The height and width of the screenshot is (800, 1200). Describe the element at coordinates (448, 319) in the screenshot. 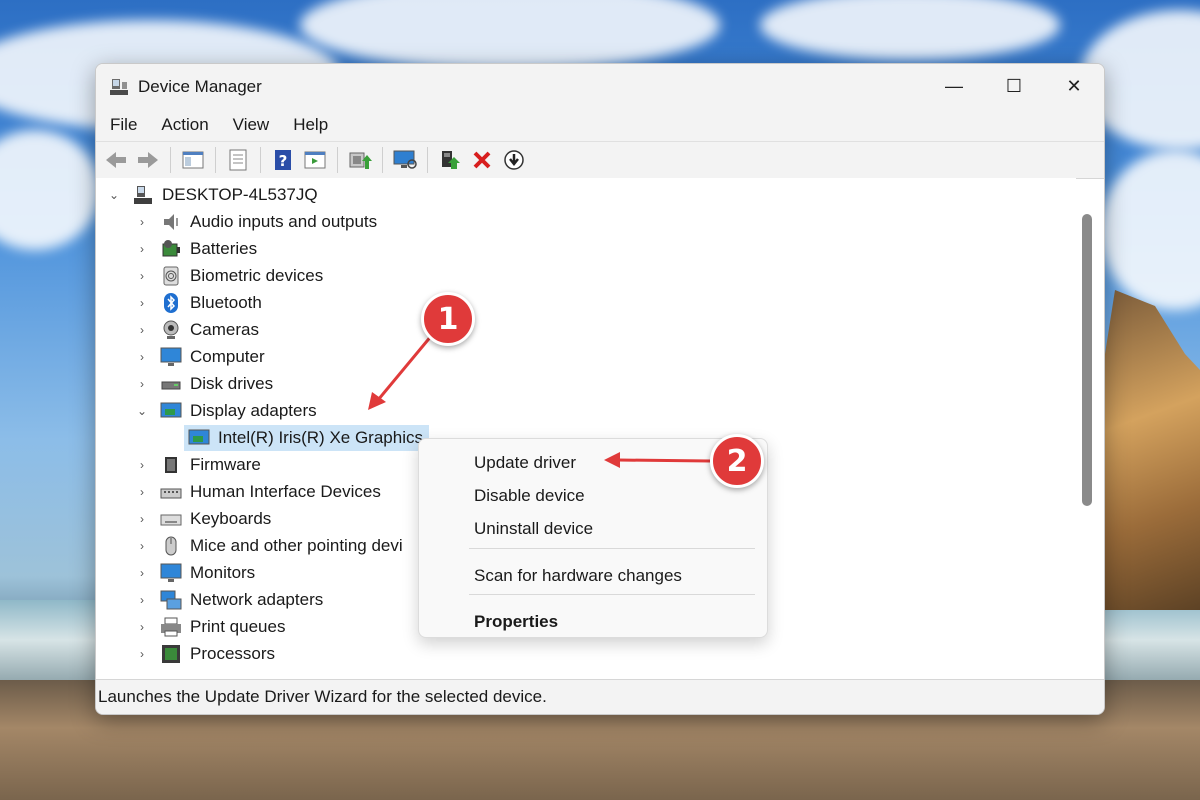

I see `annotation-badge-1: 1` at that location.